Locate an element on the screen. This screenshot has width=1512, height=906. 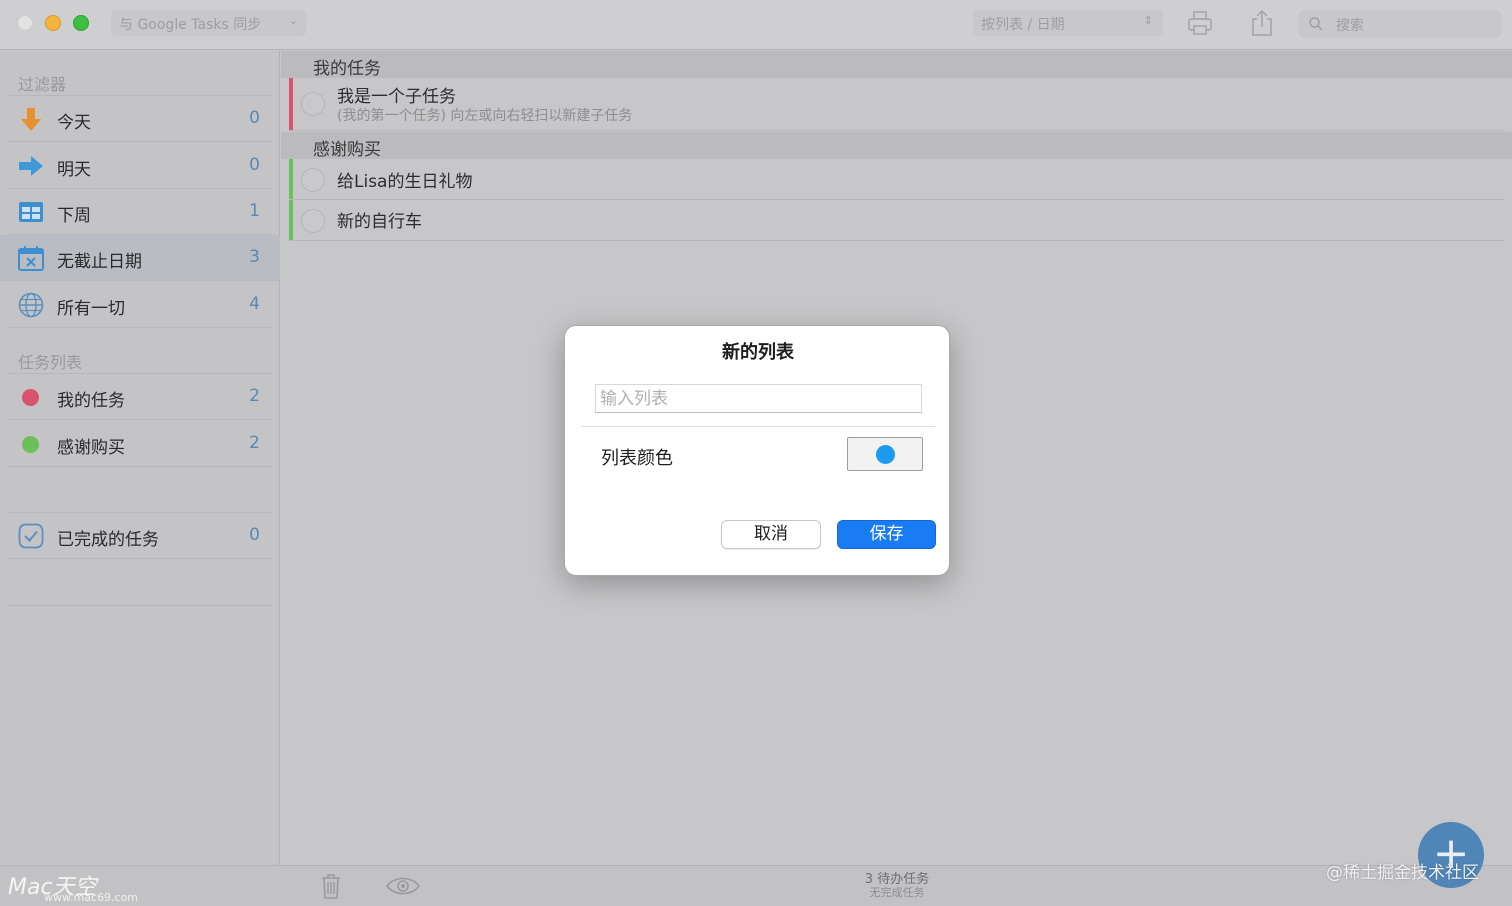
chevron-down-icon: ⌄ is located at coordinates (293, 20).